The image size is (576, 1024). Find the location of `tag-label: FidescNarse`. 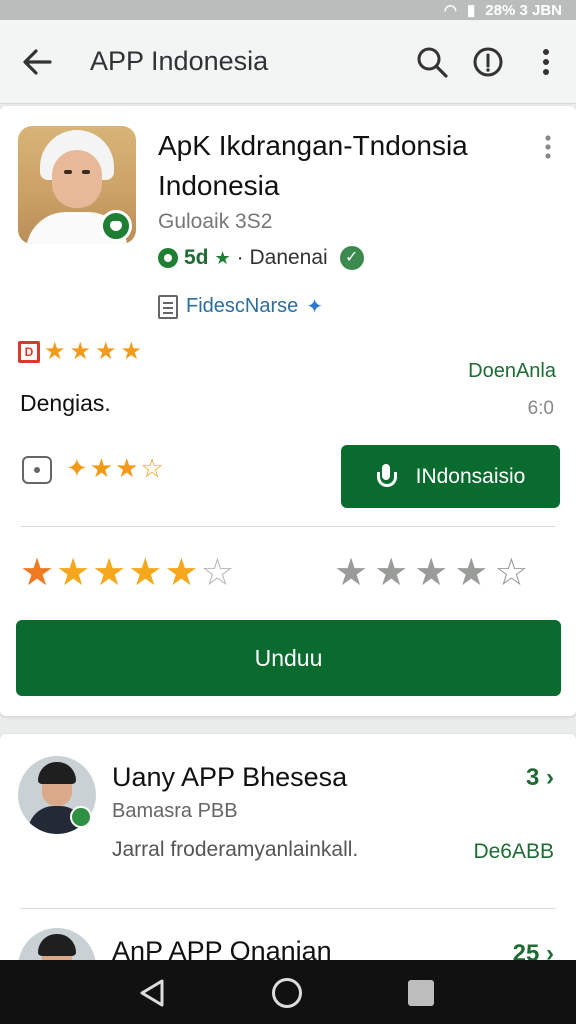

tag-label: FidescNarse is located at coordinates (242, 306).